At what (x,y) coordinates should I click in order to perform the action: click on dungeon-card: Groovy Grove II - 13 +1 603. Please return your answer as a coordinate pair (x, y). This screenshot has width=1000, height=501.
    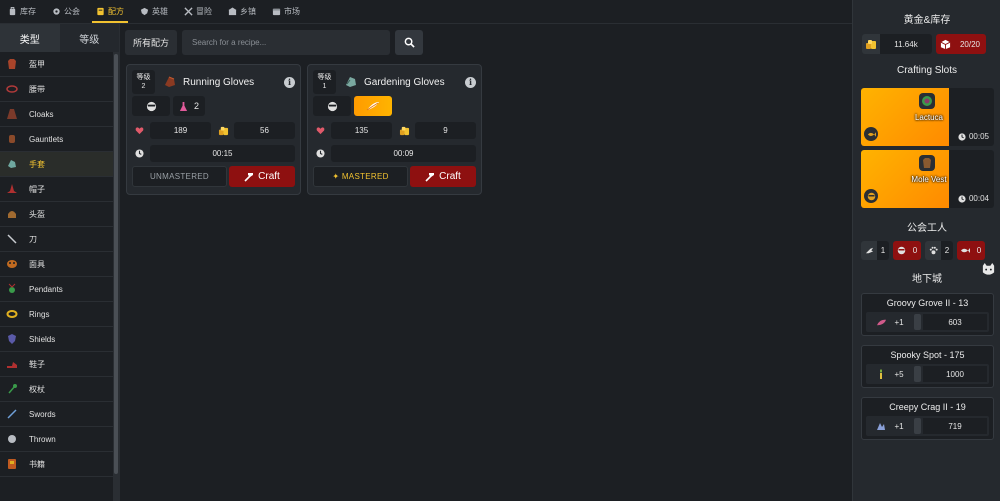
    Looking at the image, I should click on (927, 314).